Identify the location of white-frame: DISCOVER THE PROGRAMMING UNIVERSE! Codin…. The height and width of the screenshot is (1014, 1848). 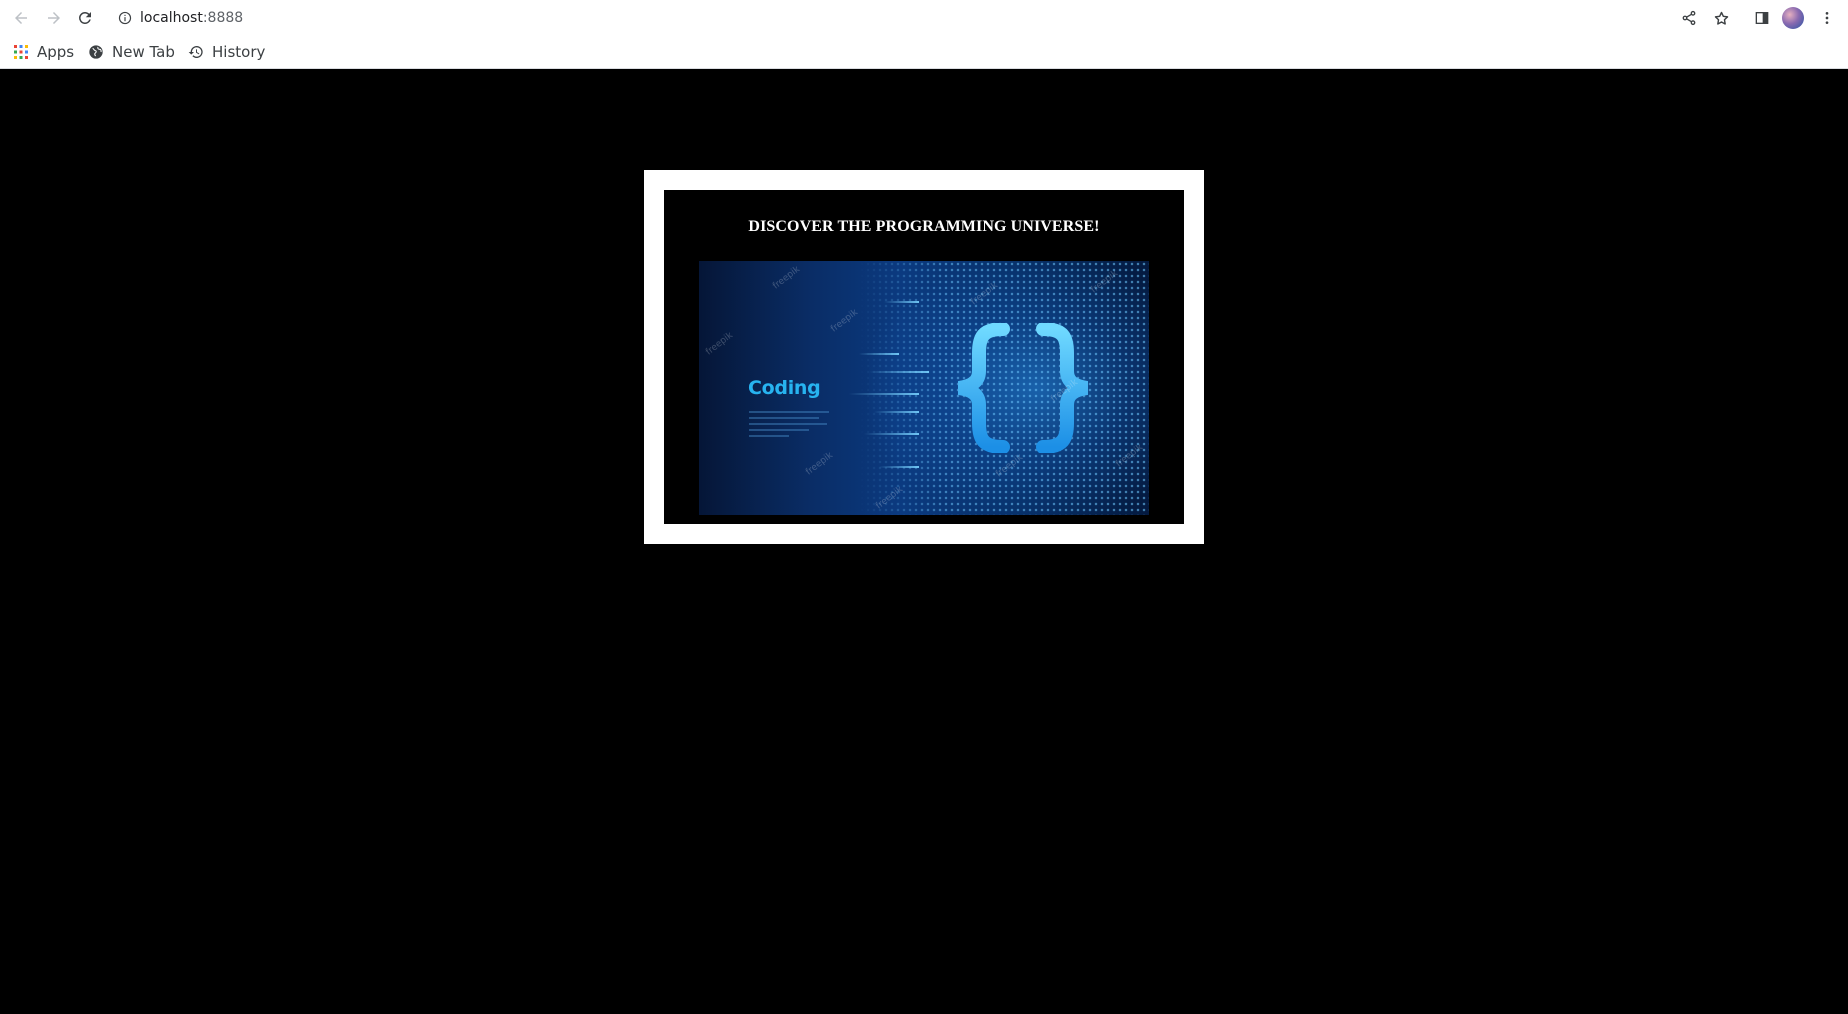
(924, 357).